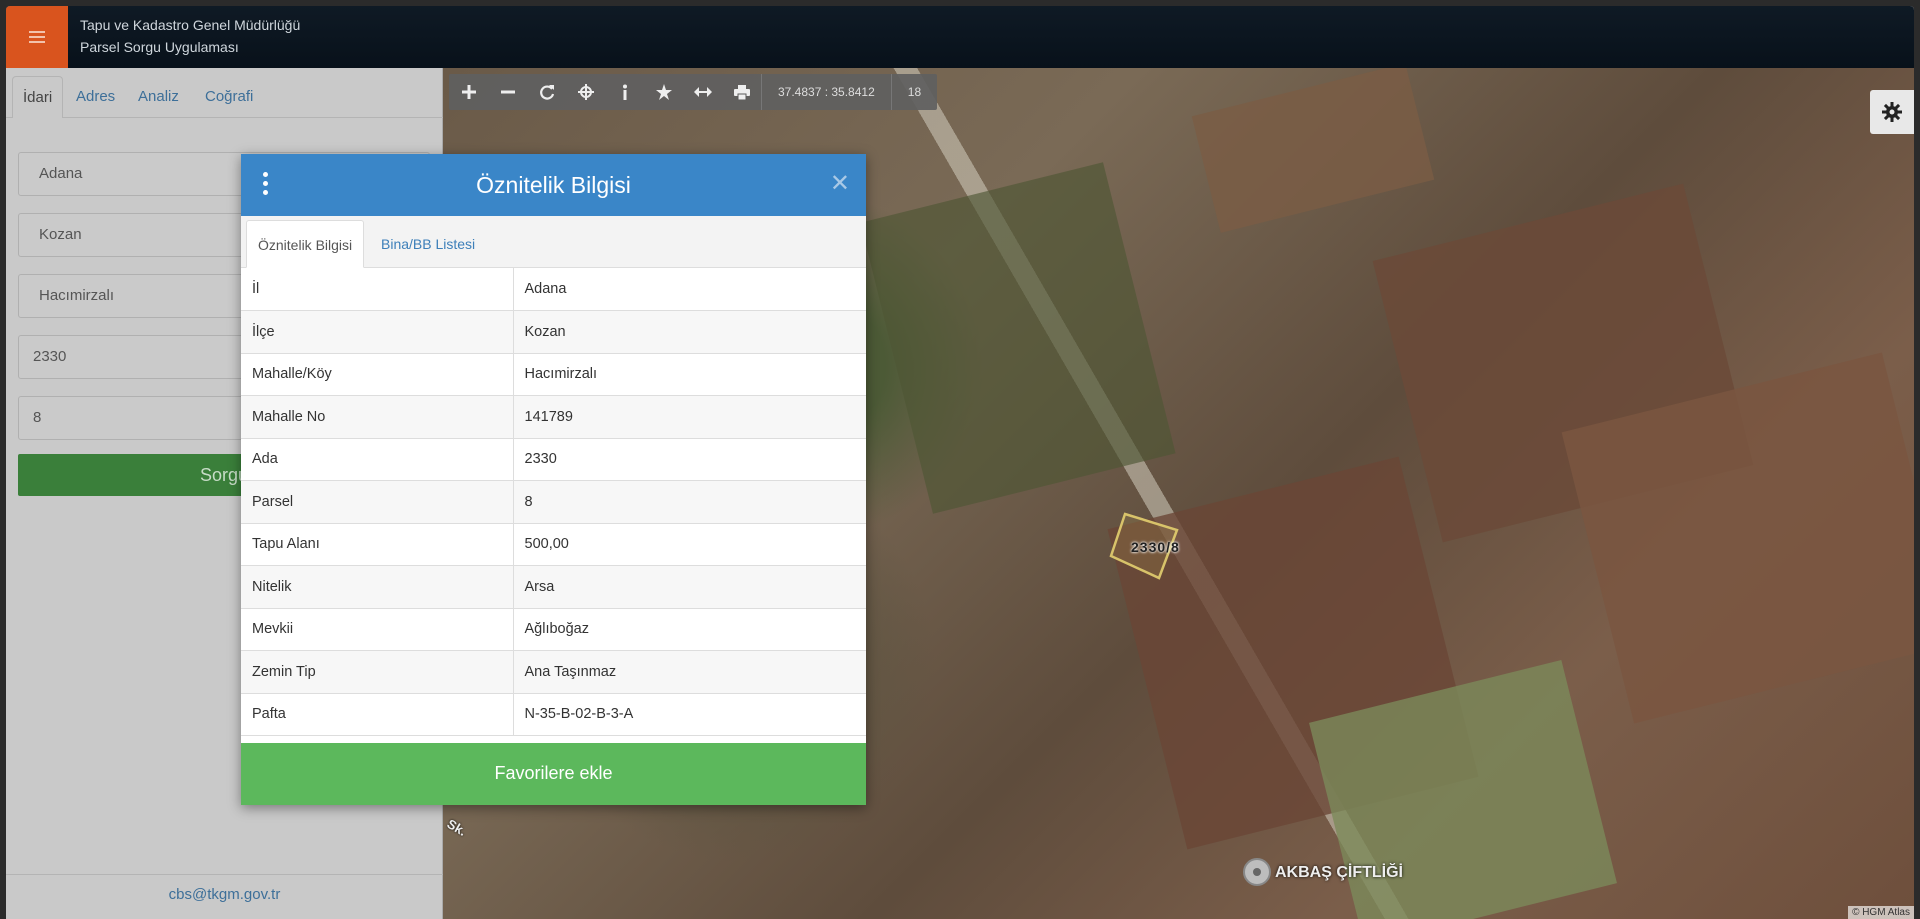  I want to click on zoom-level: 18, so click(913, 92).